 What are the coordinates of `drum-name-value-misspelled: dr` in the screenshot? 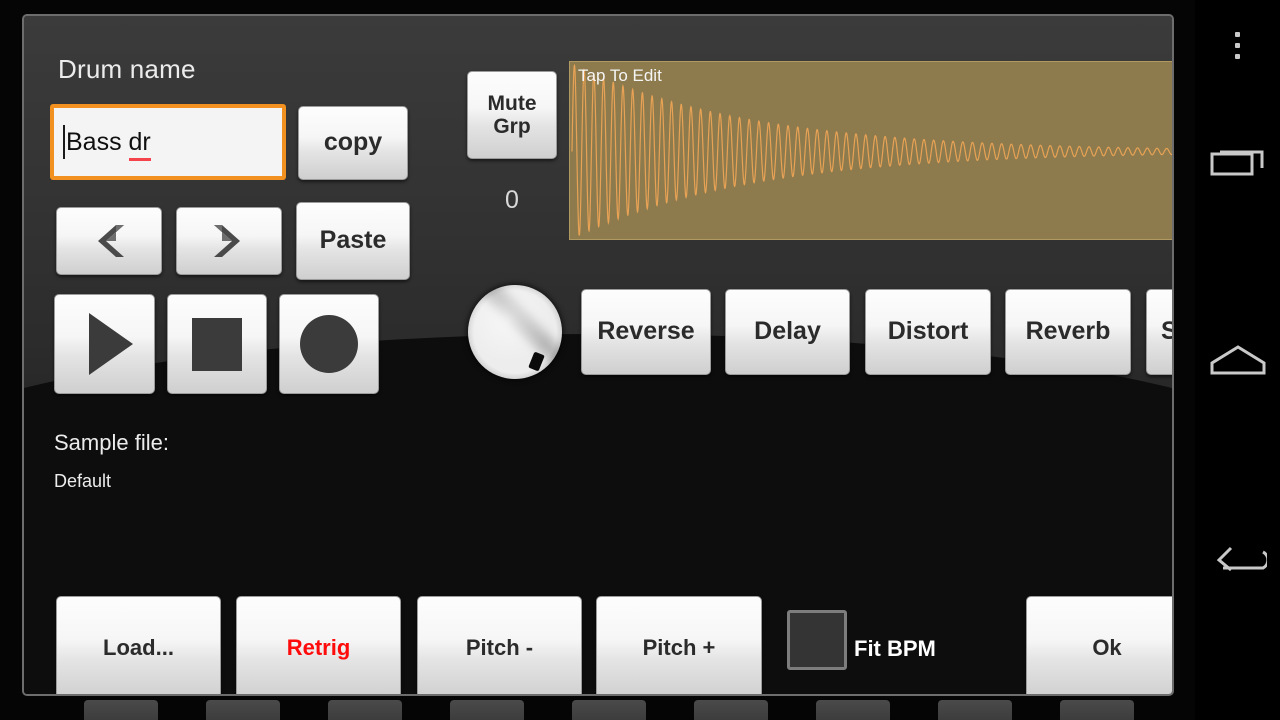 It's located at (139, 144).